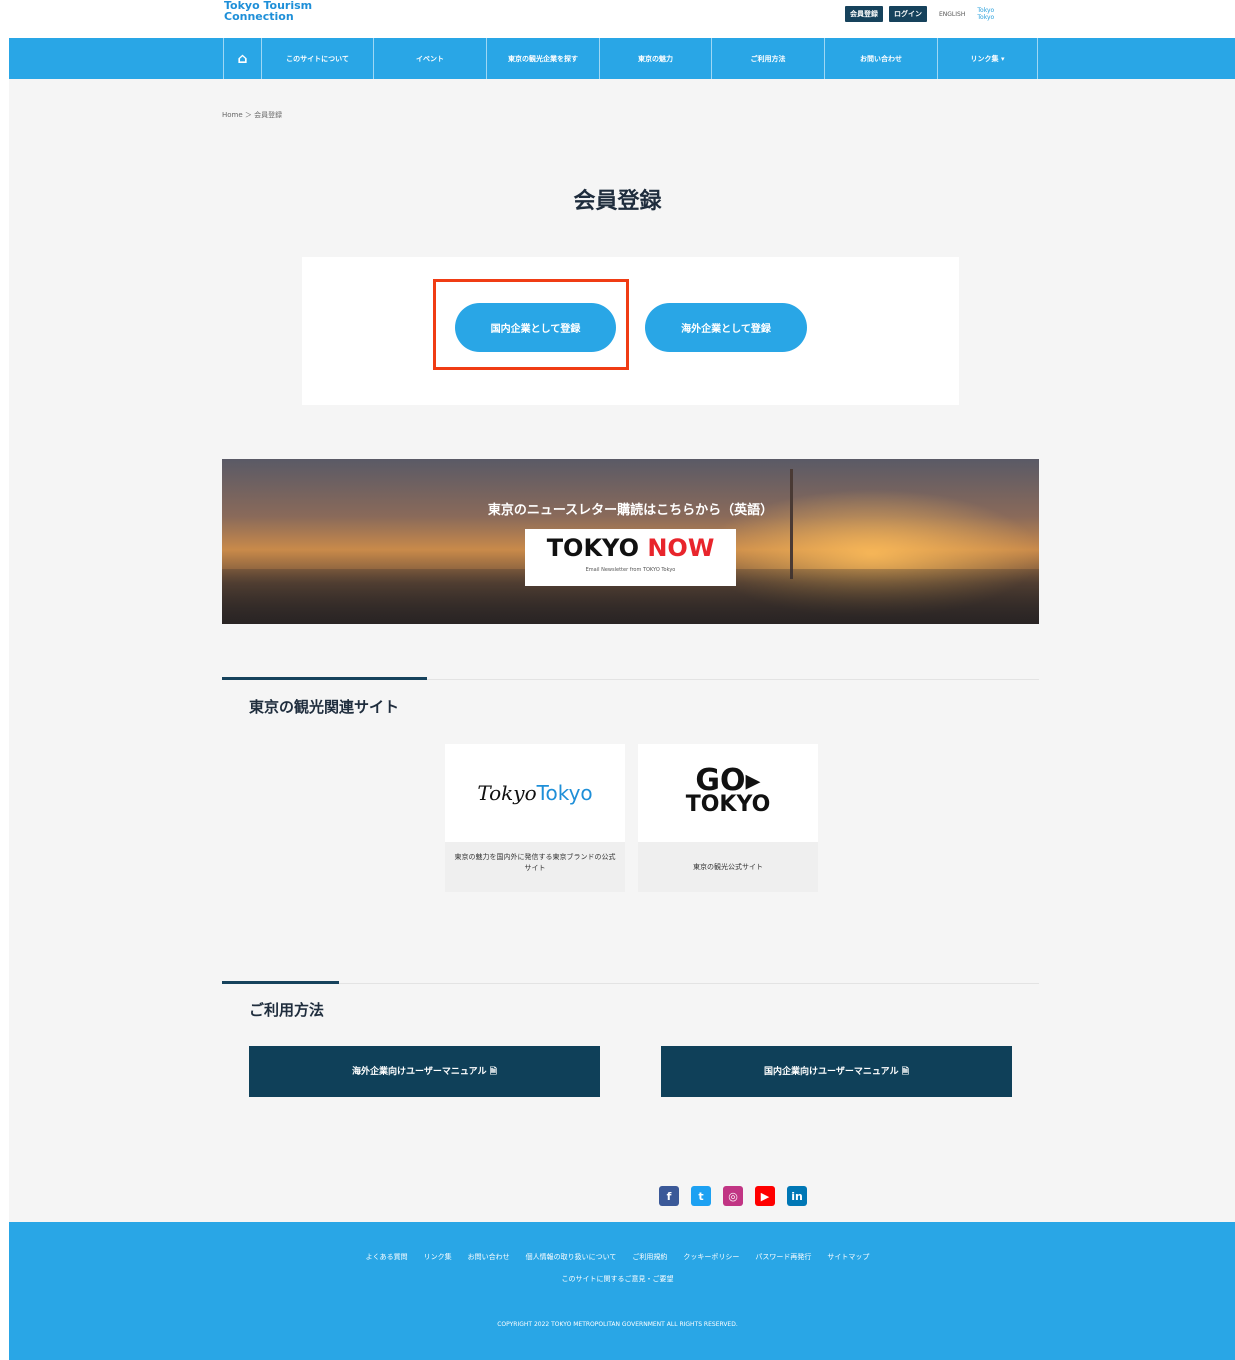  Describe the element at coordinates (726, 327) in the screenshot. I see `register-overseas-button: 海外企業として登録` at that location.